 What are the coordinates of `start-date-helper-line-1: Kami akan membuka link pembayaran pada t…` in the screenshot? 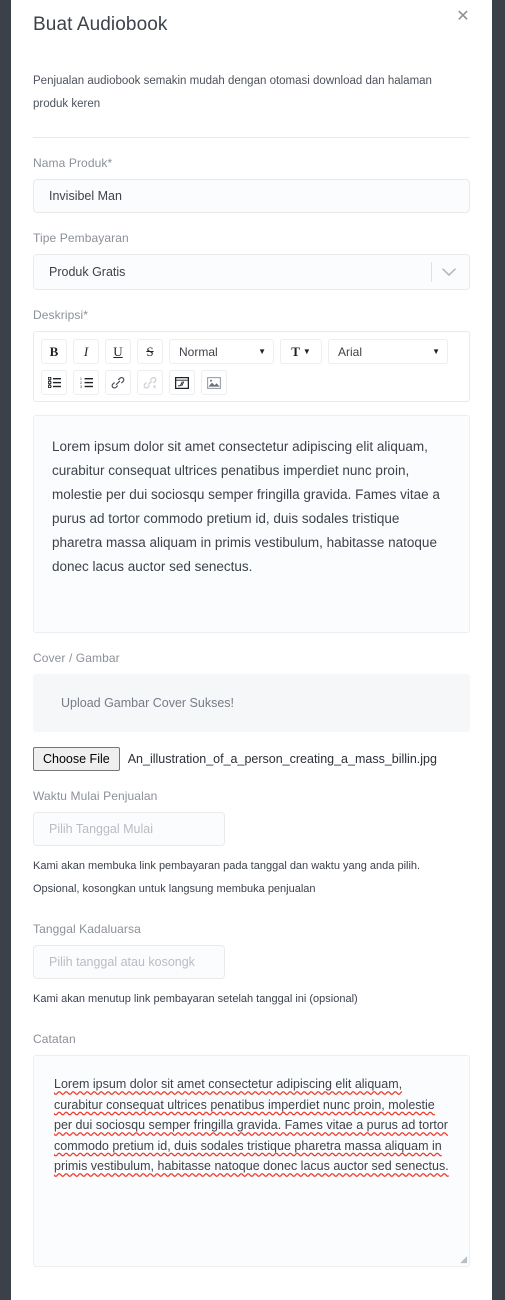 It's located at (227, 866).